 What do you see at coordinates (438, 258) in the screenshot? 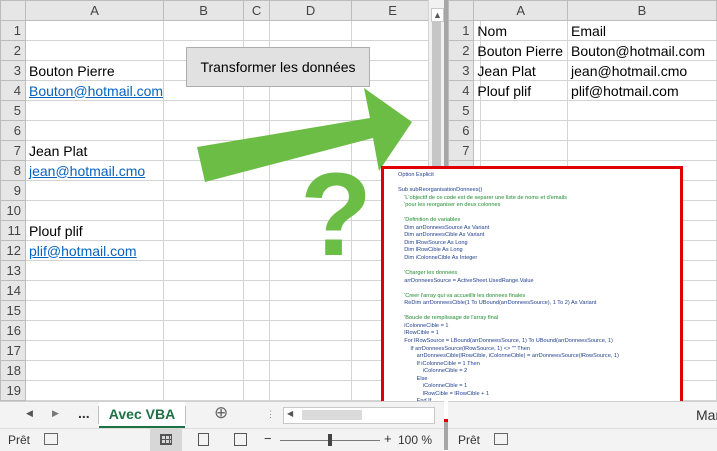
I see `code-line: Dim iColonneCible As Integer` at bounding box center [438, 258].